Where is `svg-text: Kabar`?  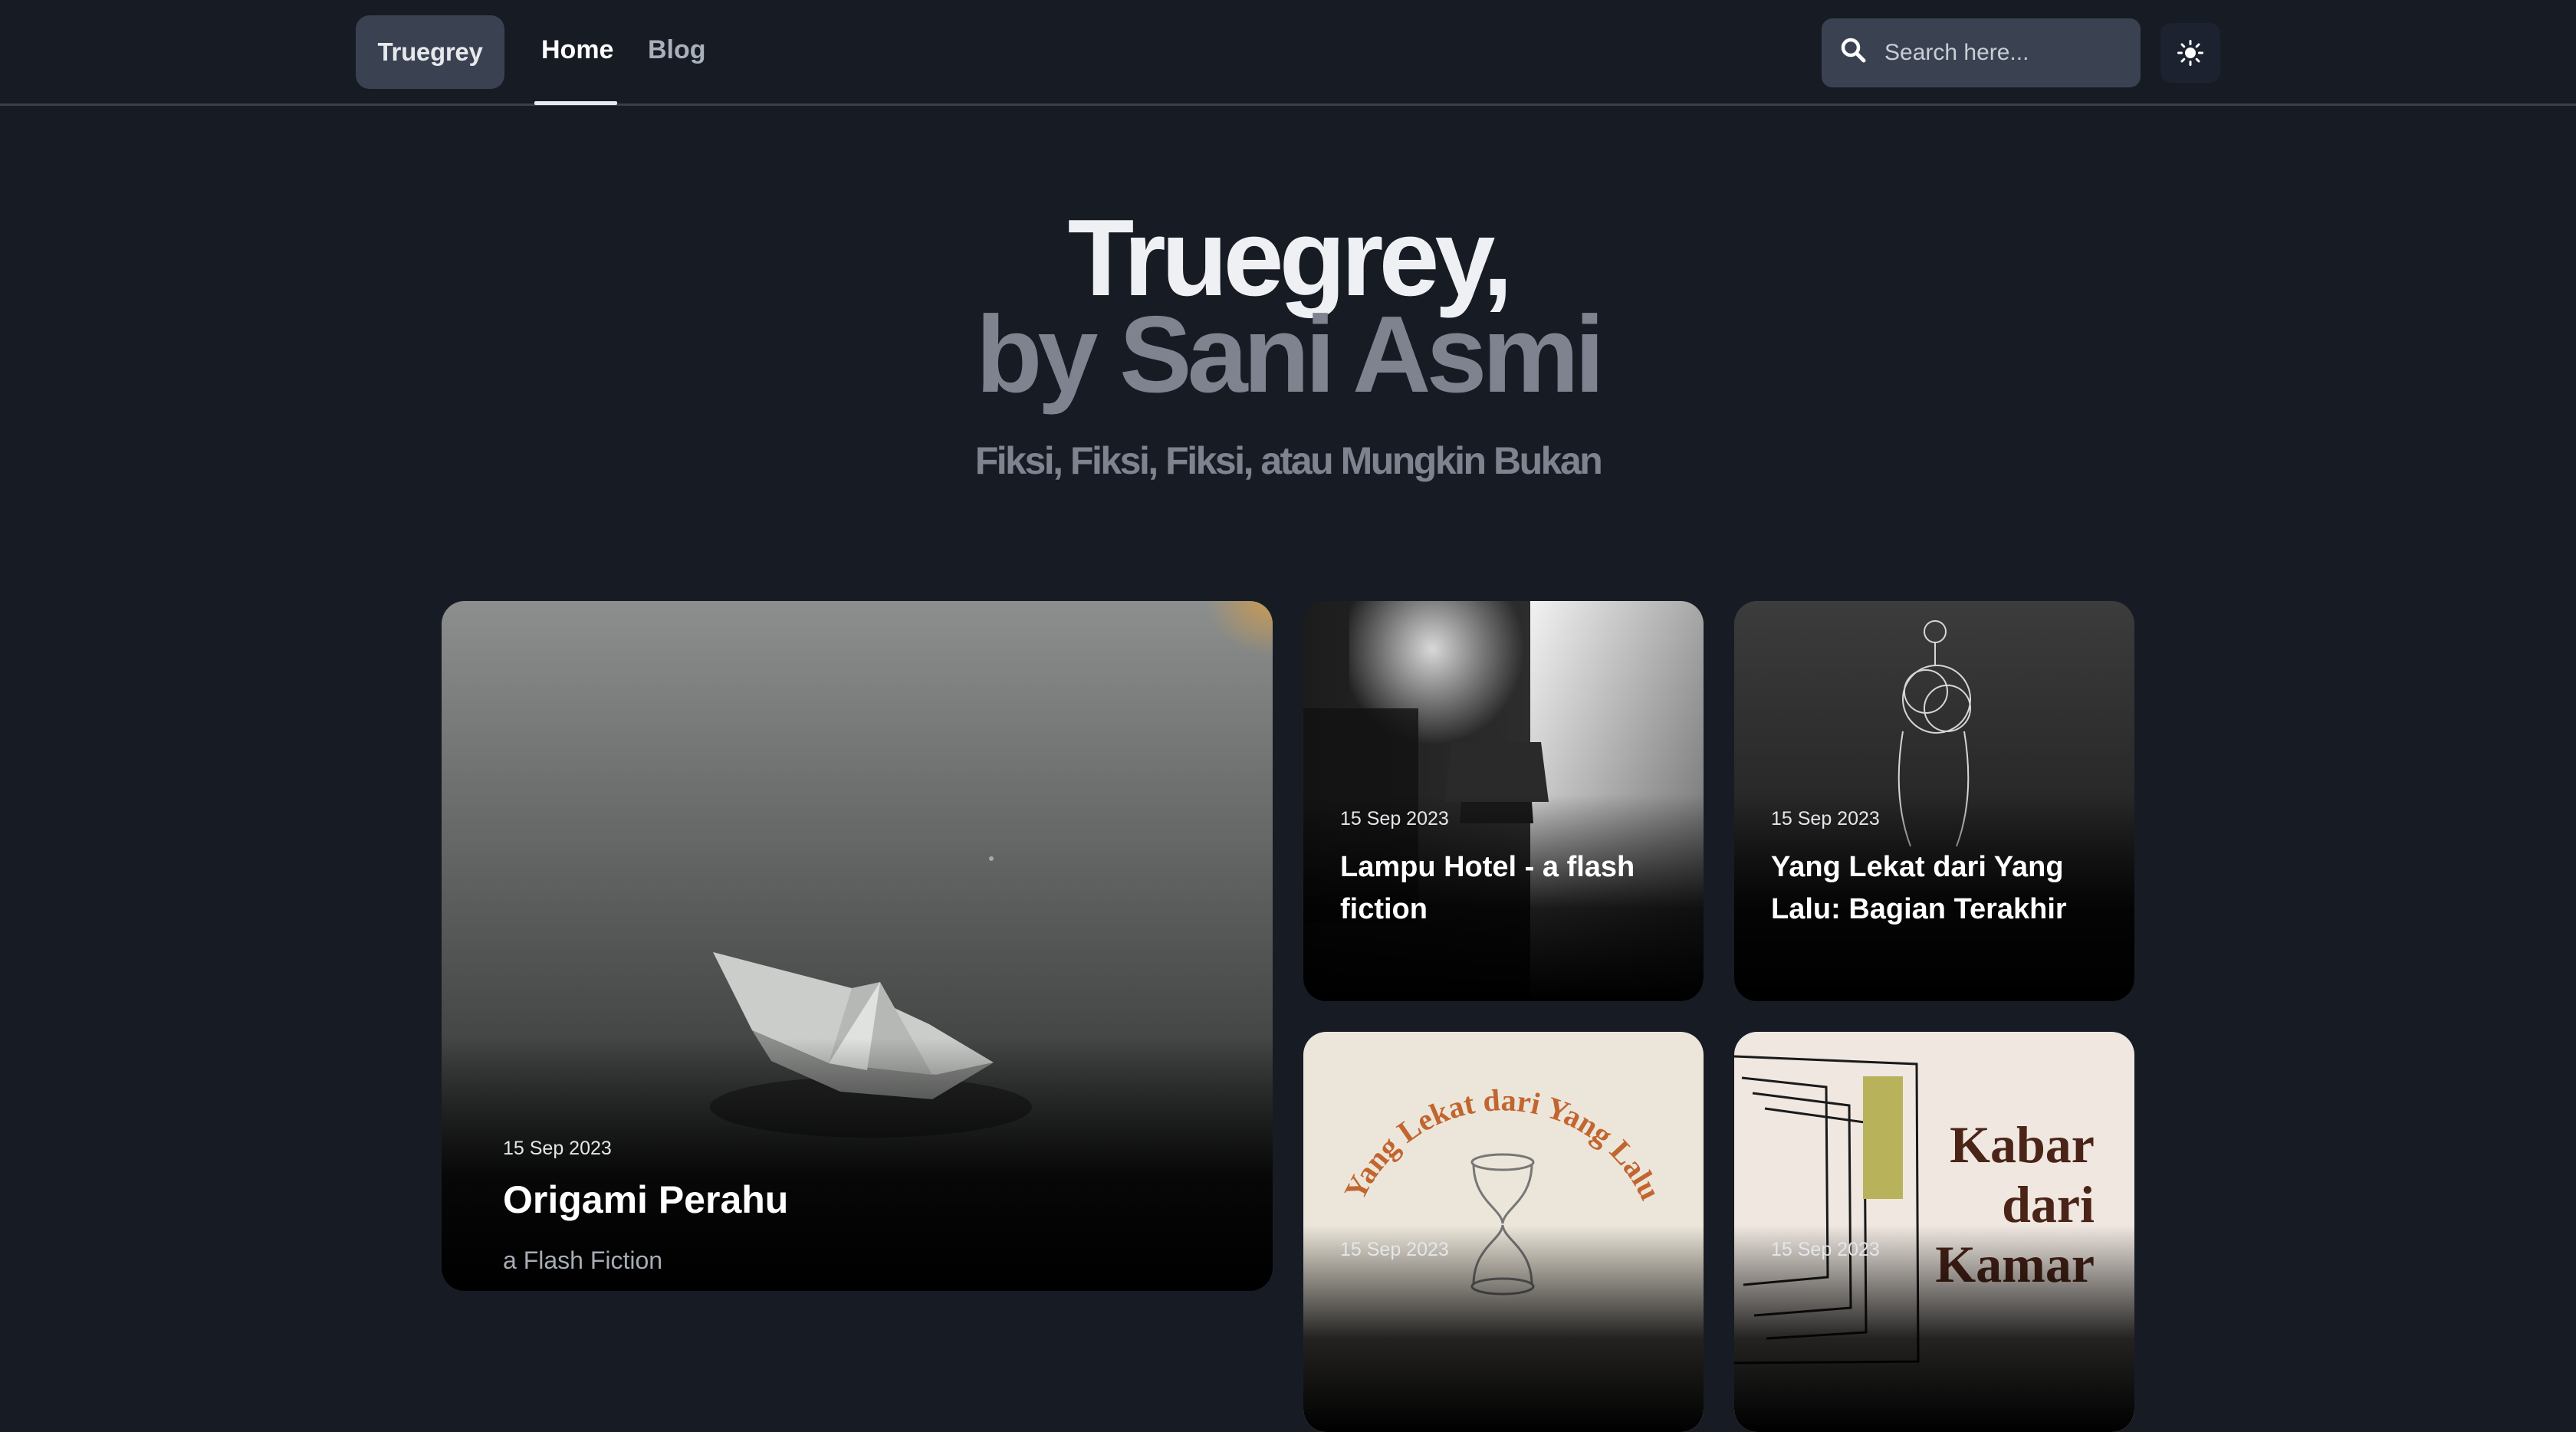 svg-text: Kabar is located at coordinates (2022, 1144).